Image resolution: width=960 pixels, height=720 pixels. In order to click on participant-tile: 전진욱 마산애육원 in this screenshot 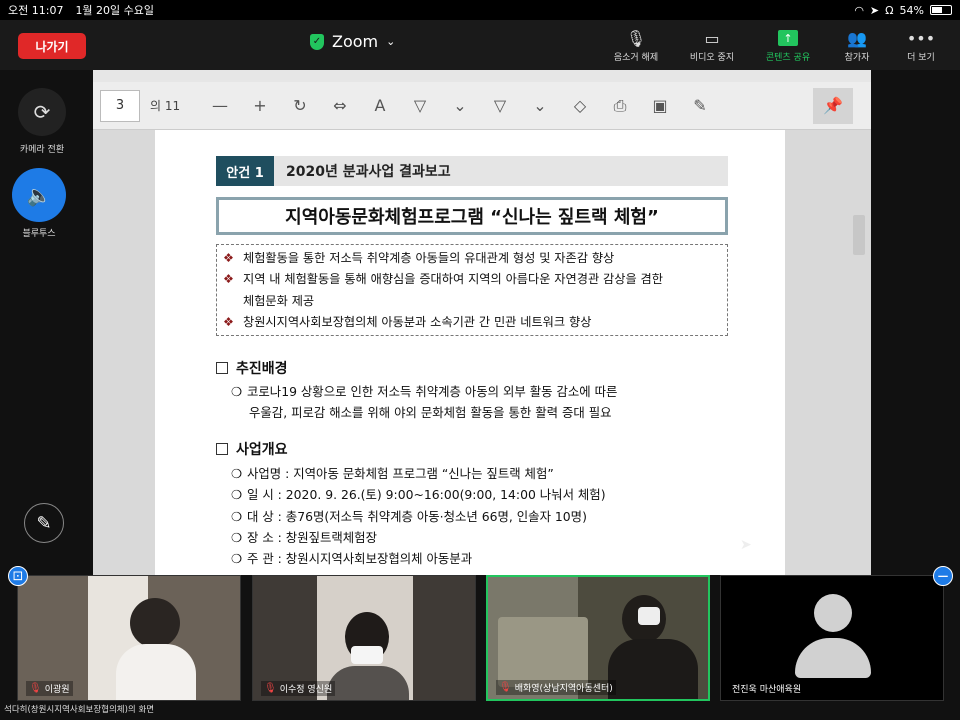, I will do `click(832, 638)`.